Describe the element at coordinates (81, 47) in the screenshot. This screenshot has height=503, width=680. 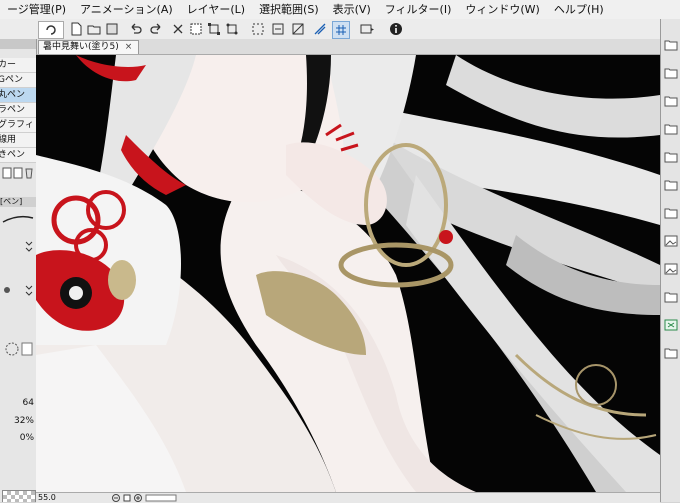
I see `document-tab-title: 暑中見舞い(塗り5)` at that location.